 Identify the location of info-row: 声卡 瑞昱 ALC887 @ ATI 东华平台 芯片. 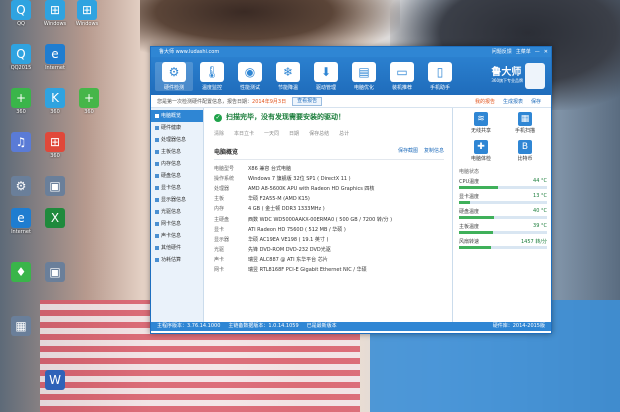
(329, 260).